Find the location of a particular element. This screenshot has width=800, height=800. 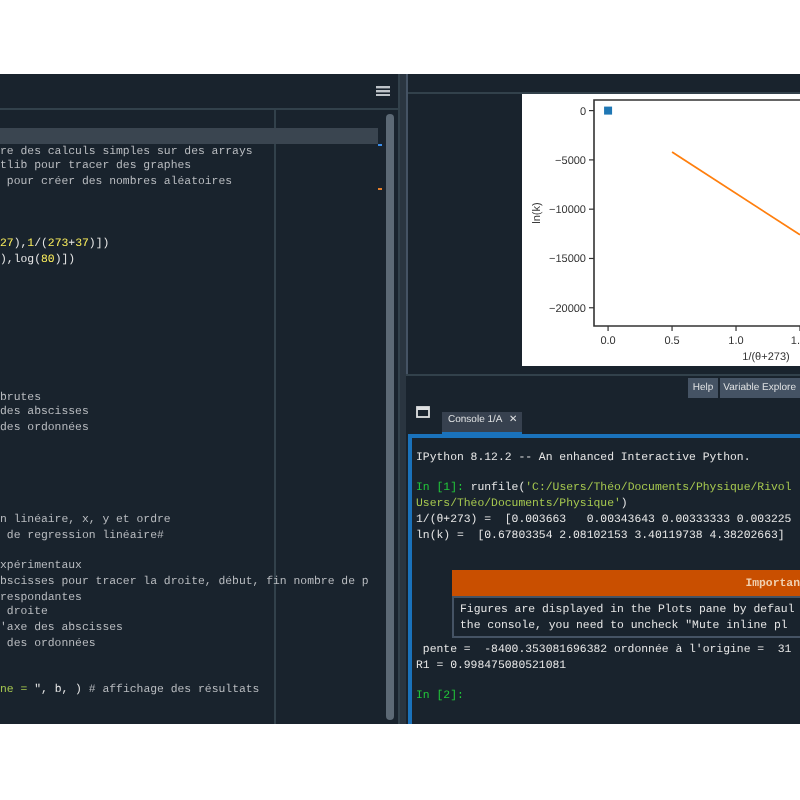

menu-icon is located at coordinates (383, 91).